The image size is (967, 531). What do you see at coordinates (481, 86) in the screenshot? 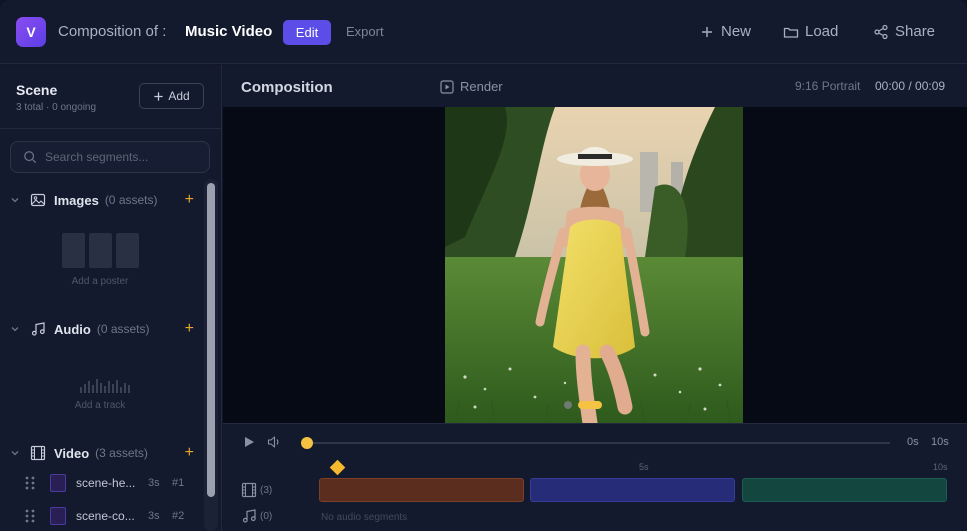
I see `render-button-label: Render` at bounding box center [481, 86].